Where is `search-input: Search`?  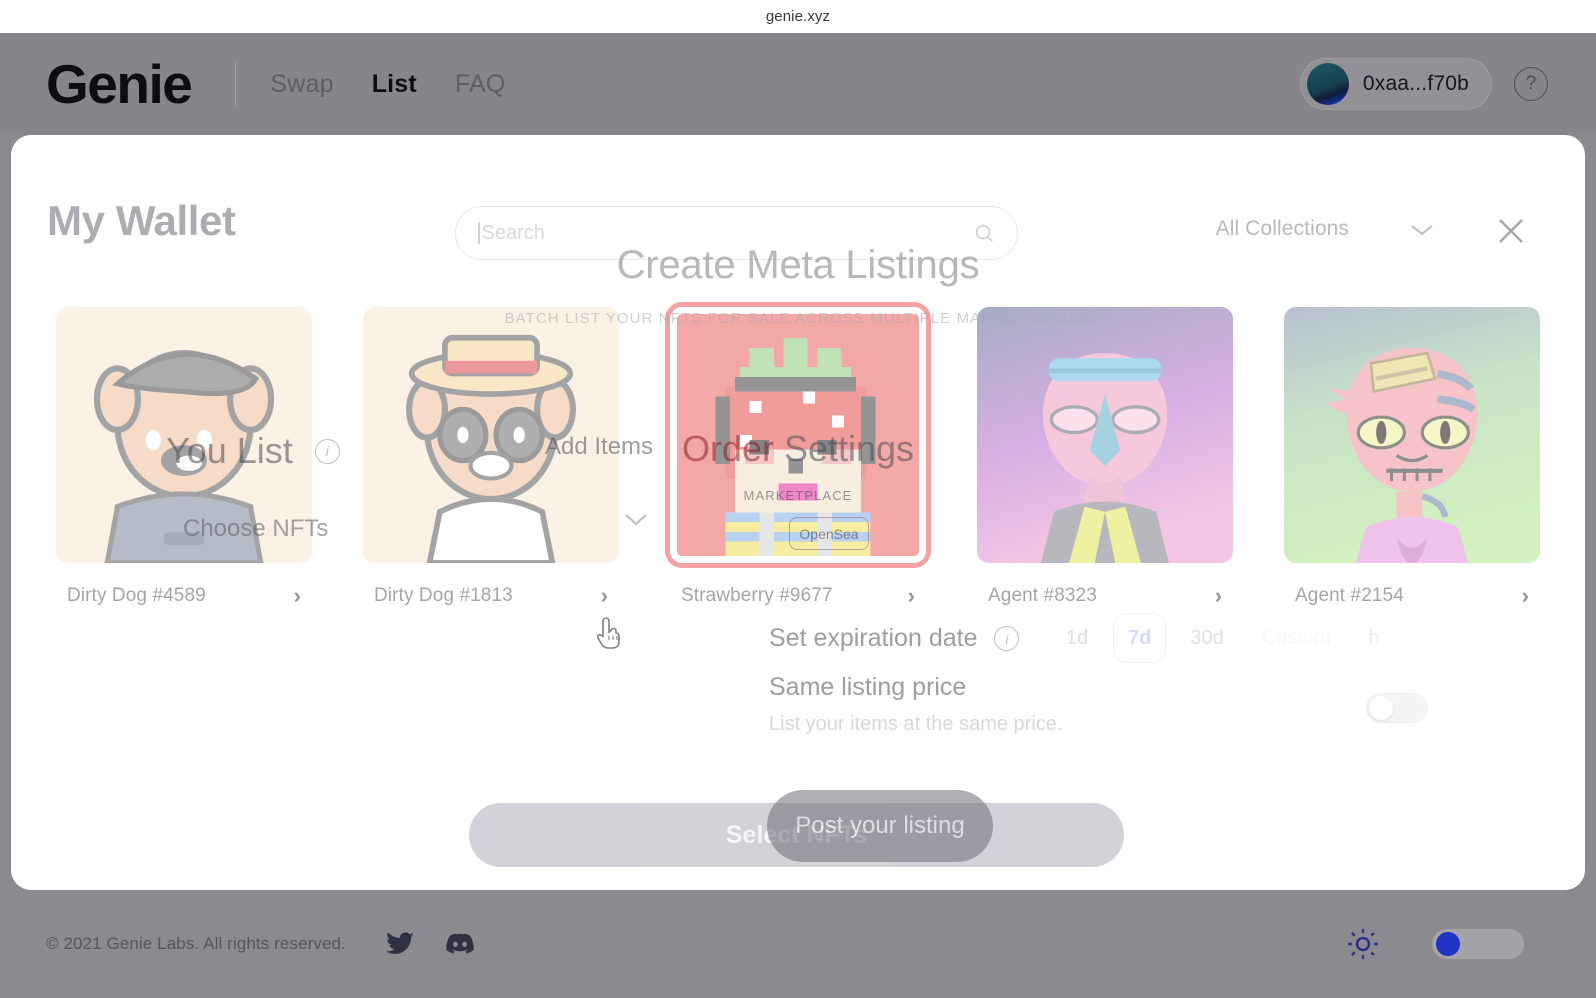 search-input: Search is located at coordinates (736, 233).